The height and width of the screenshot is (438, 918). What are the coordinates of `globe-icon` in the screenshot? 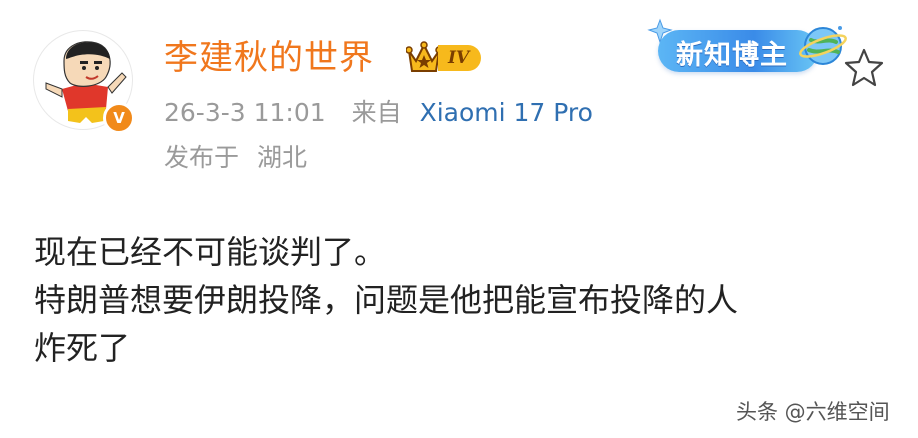 It's located at (823, 45).